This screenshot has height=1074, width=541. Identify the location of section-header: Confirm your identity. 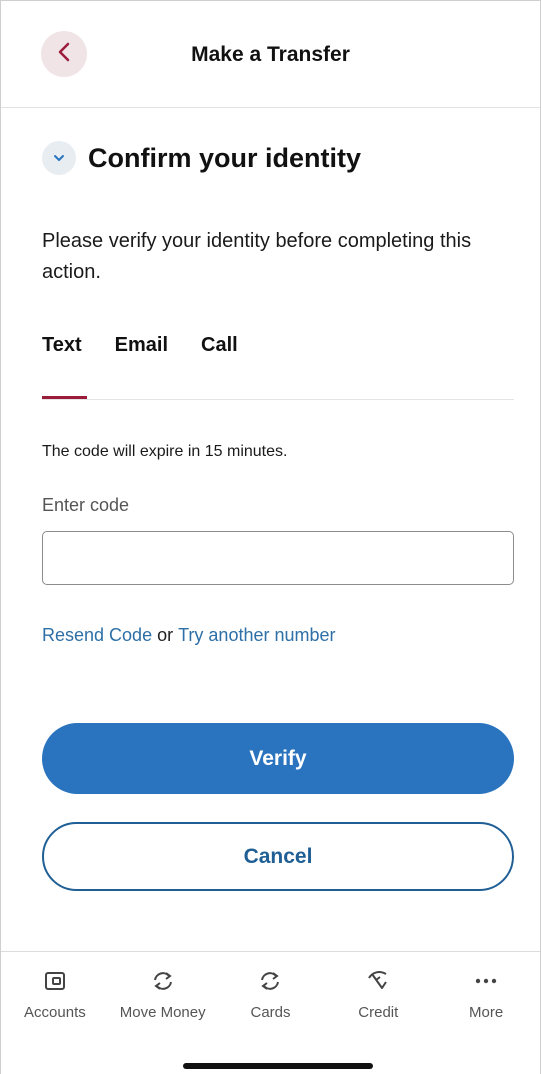
(201, 158).